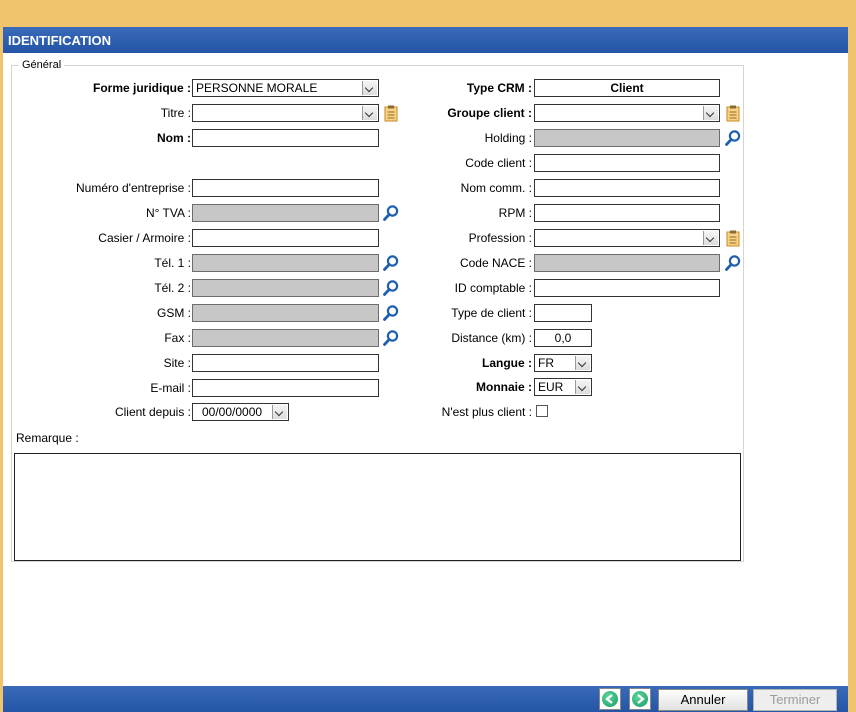  I want to click on forme-juridique-select: PERSONNE MORALE, so click(285, 88).